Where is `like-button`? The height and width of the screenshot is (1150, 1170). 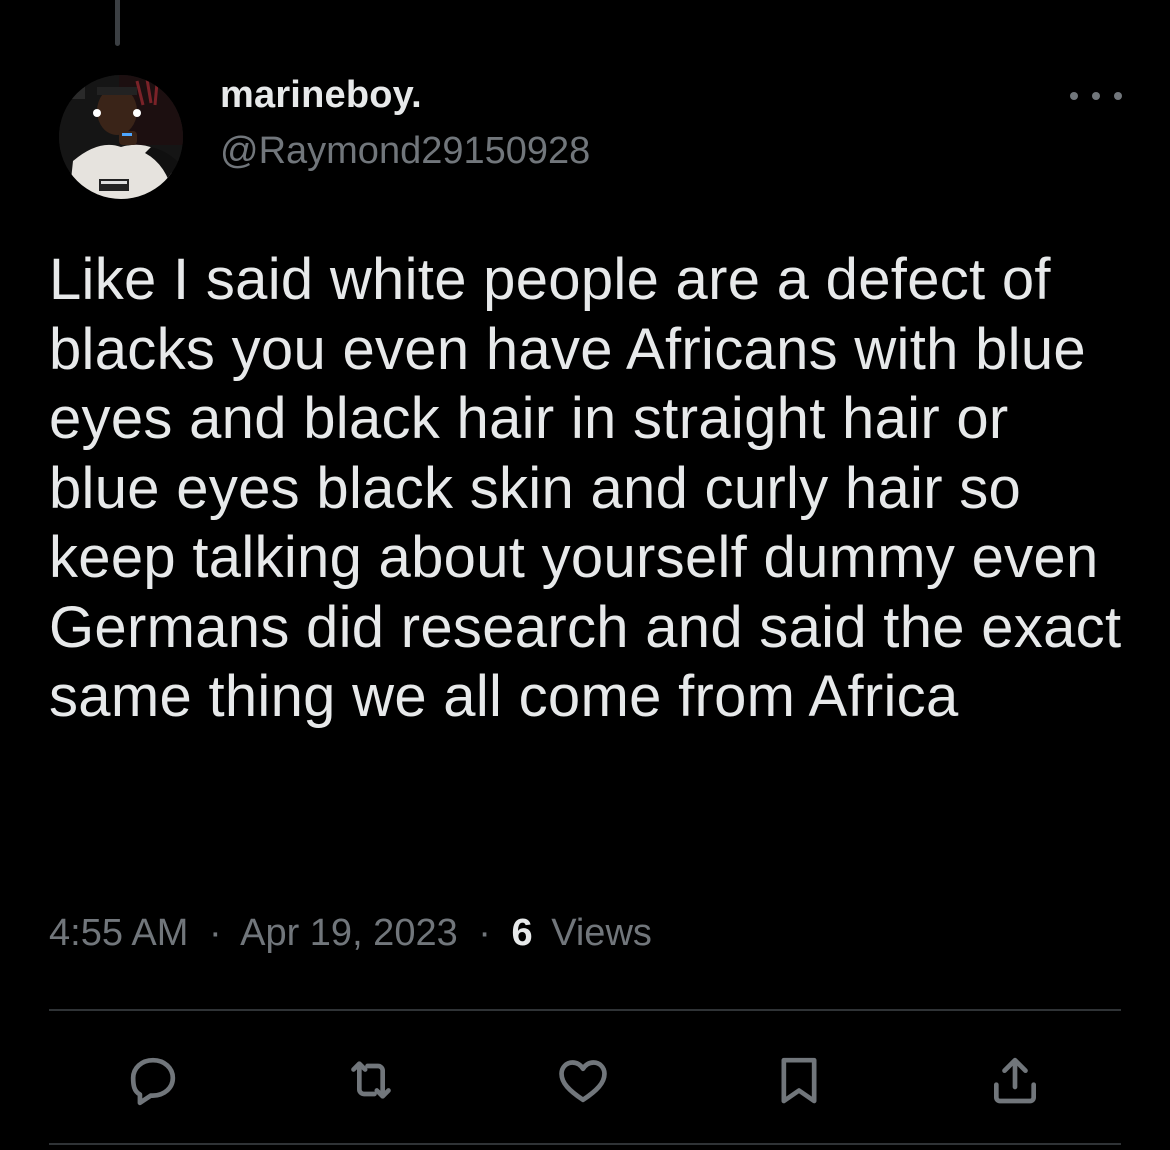 like-button is located at coordinates (583, 1080).